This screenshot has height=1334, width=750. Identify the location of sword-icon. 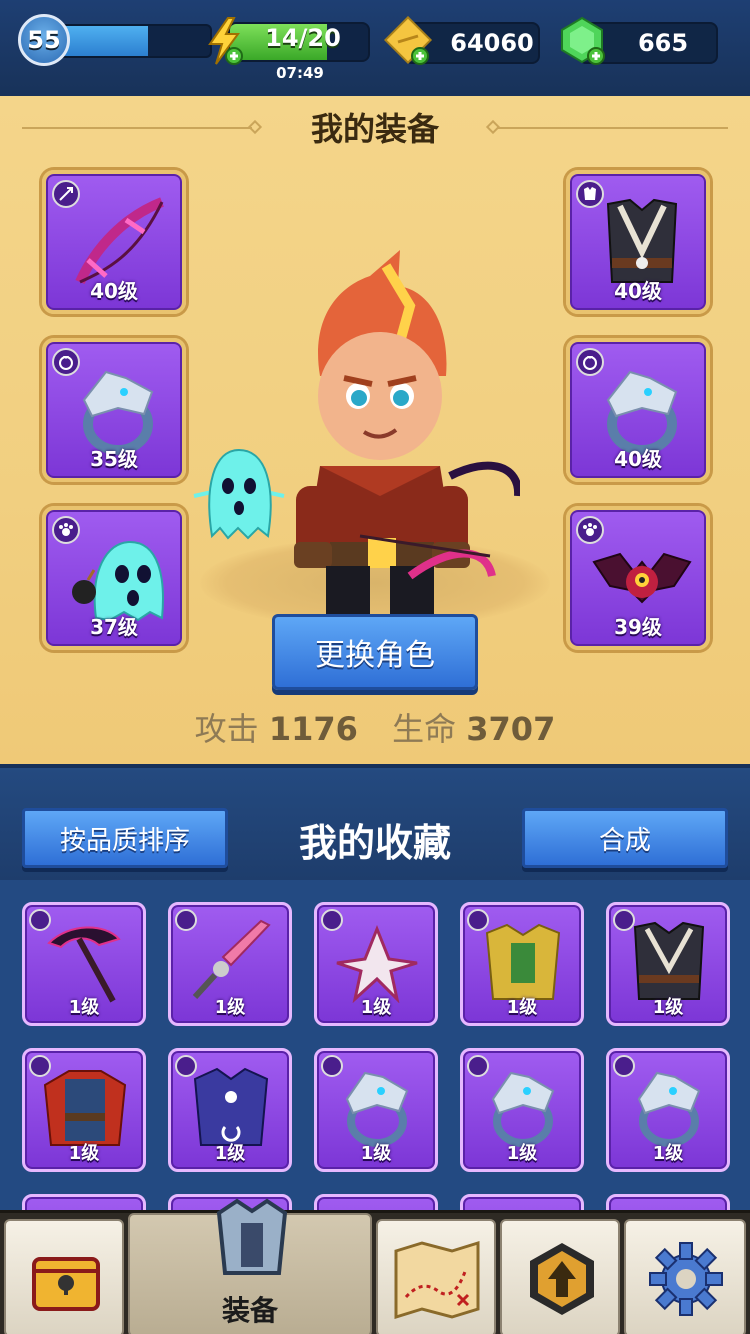
(231, 959).